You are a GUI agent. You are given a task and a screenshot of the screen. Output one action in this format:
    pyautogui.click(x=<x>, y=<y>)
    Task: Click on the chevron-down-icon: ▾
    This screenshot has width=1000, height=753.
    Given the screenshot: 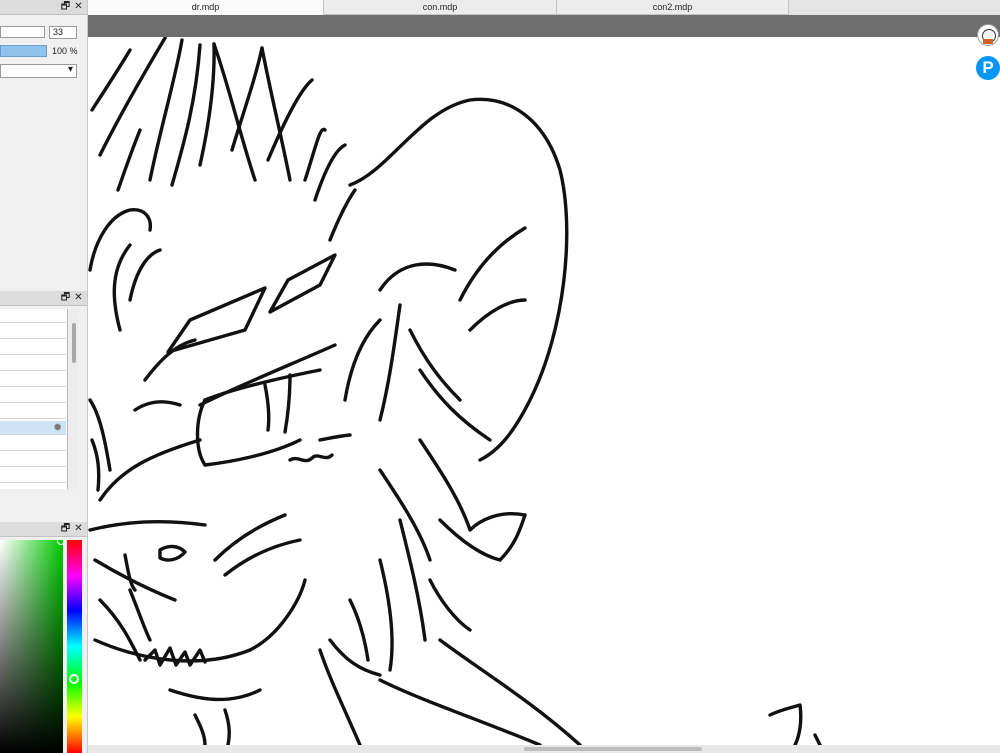 What is the action you would take?
    pyautogui.click(x=70, y=69)
    